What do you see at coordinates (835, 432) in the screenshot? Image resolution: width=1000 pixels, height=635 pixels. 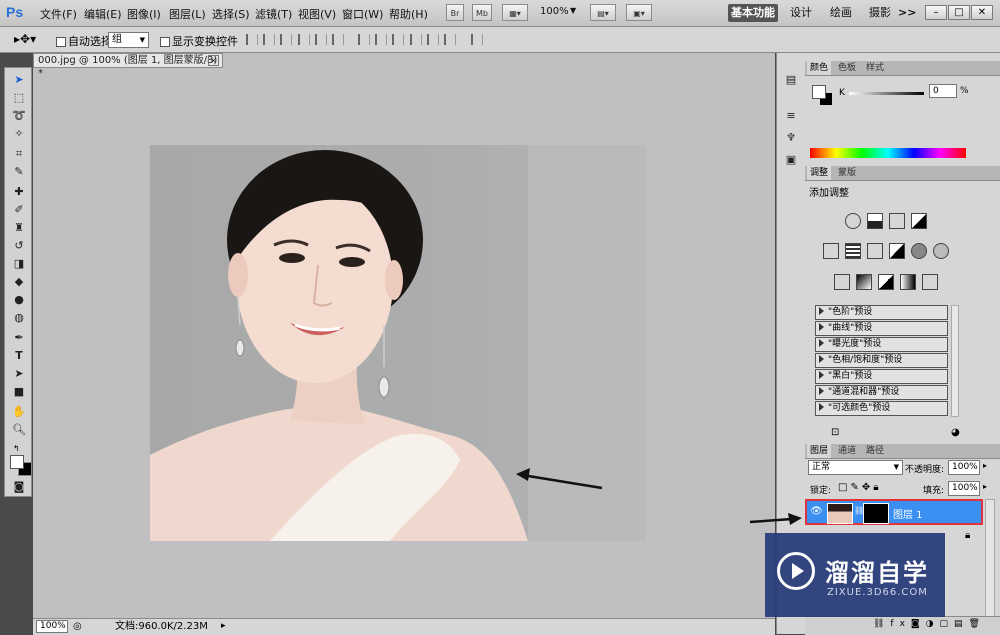 I see `adjust-return-icon: ⊡` at bounding box center [835, 432].